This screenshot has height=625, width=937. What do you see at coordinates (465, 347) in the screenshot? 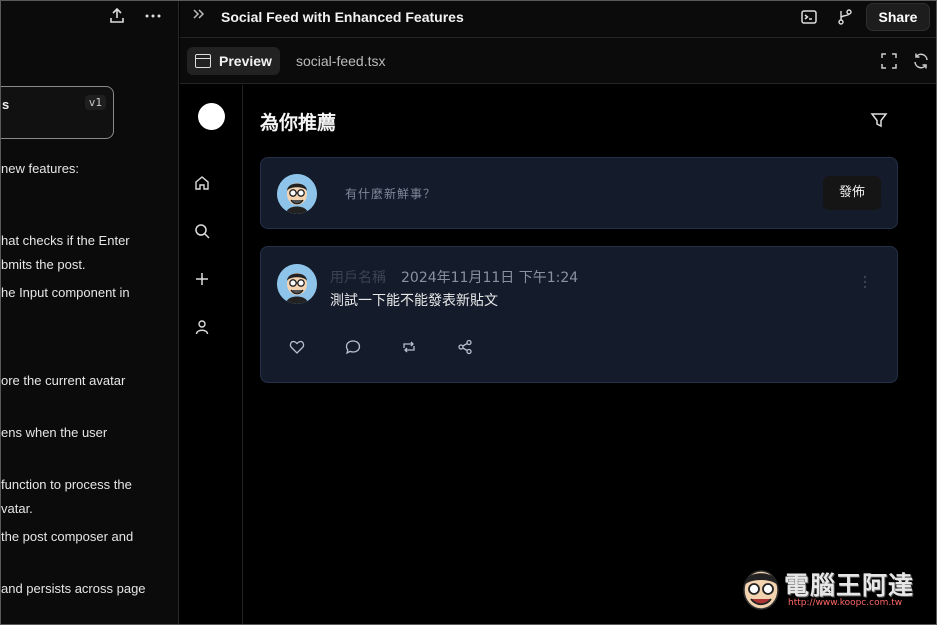
I see `share-icon` at bounding box center [465, 347].